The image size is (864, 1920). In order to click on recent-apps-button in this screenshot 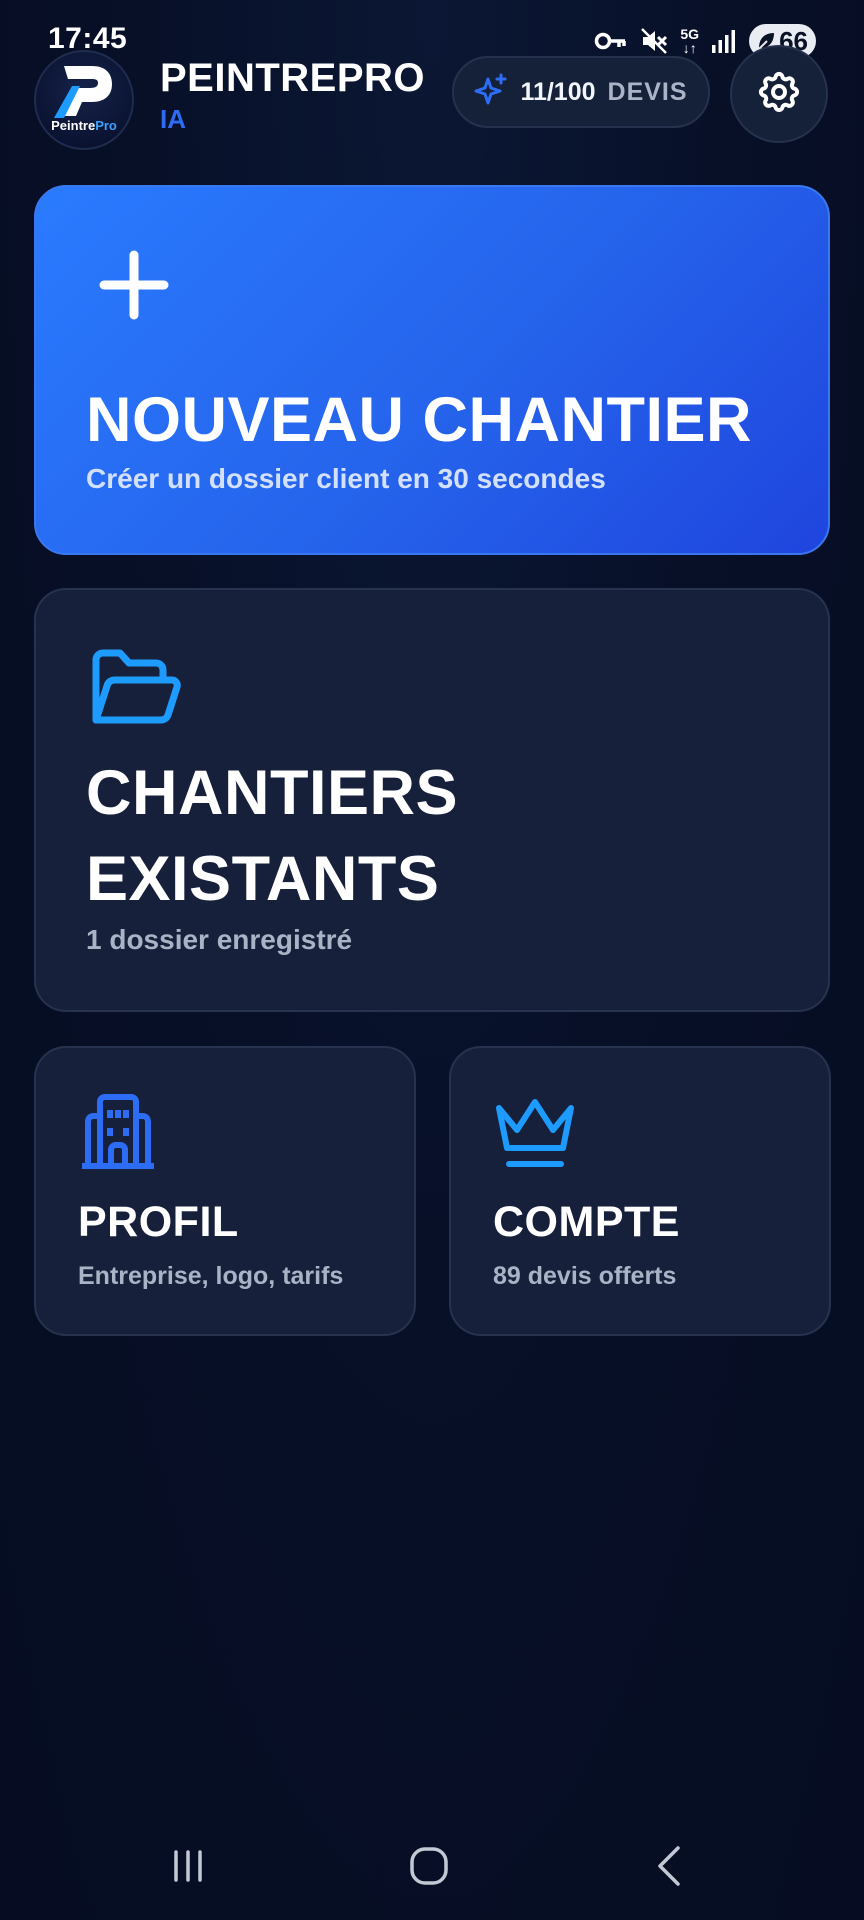, I will do `click(188, 1868)`.